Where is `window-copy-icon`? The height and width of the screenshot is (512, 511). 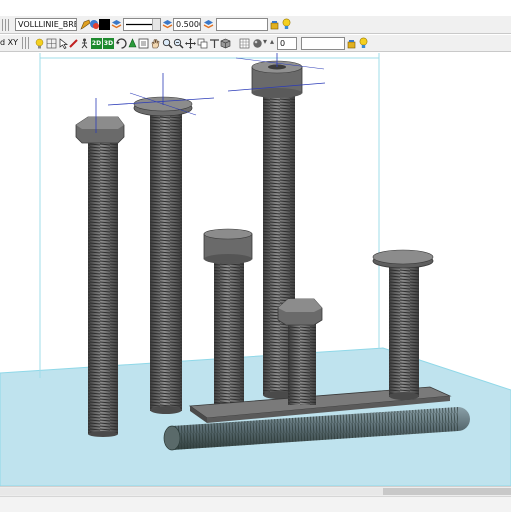
window-copy-icon is located at coordinates (202, 43).